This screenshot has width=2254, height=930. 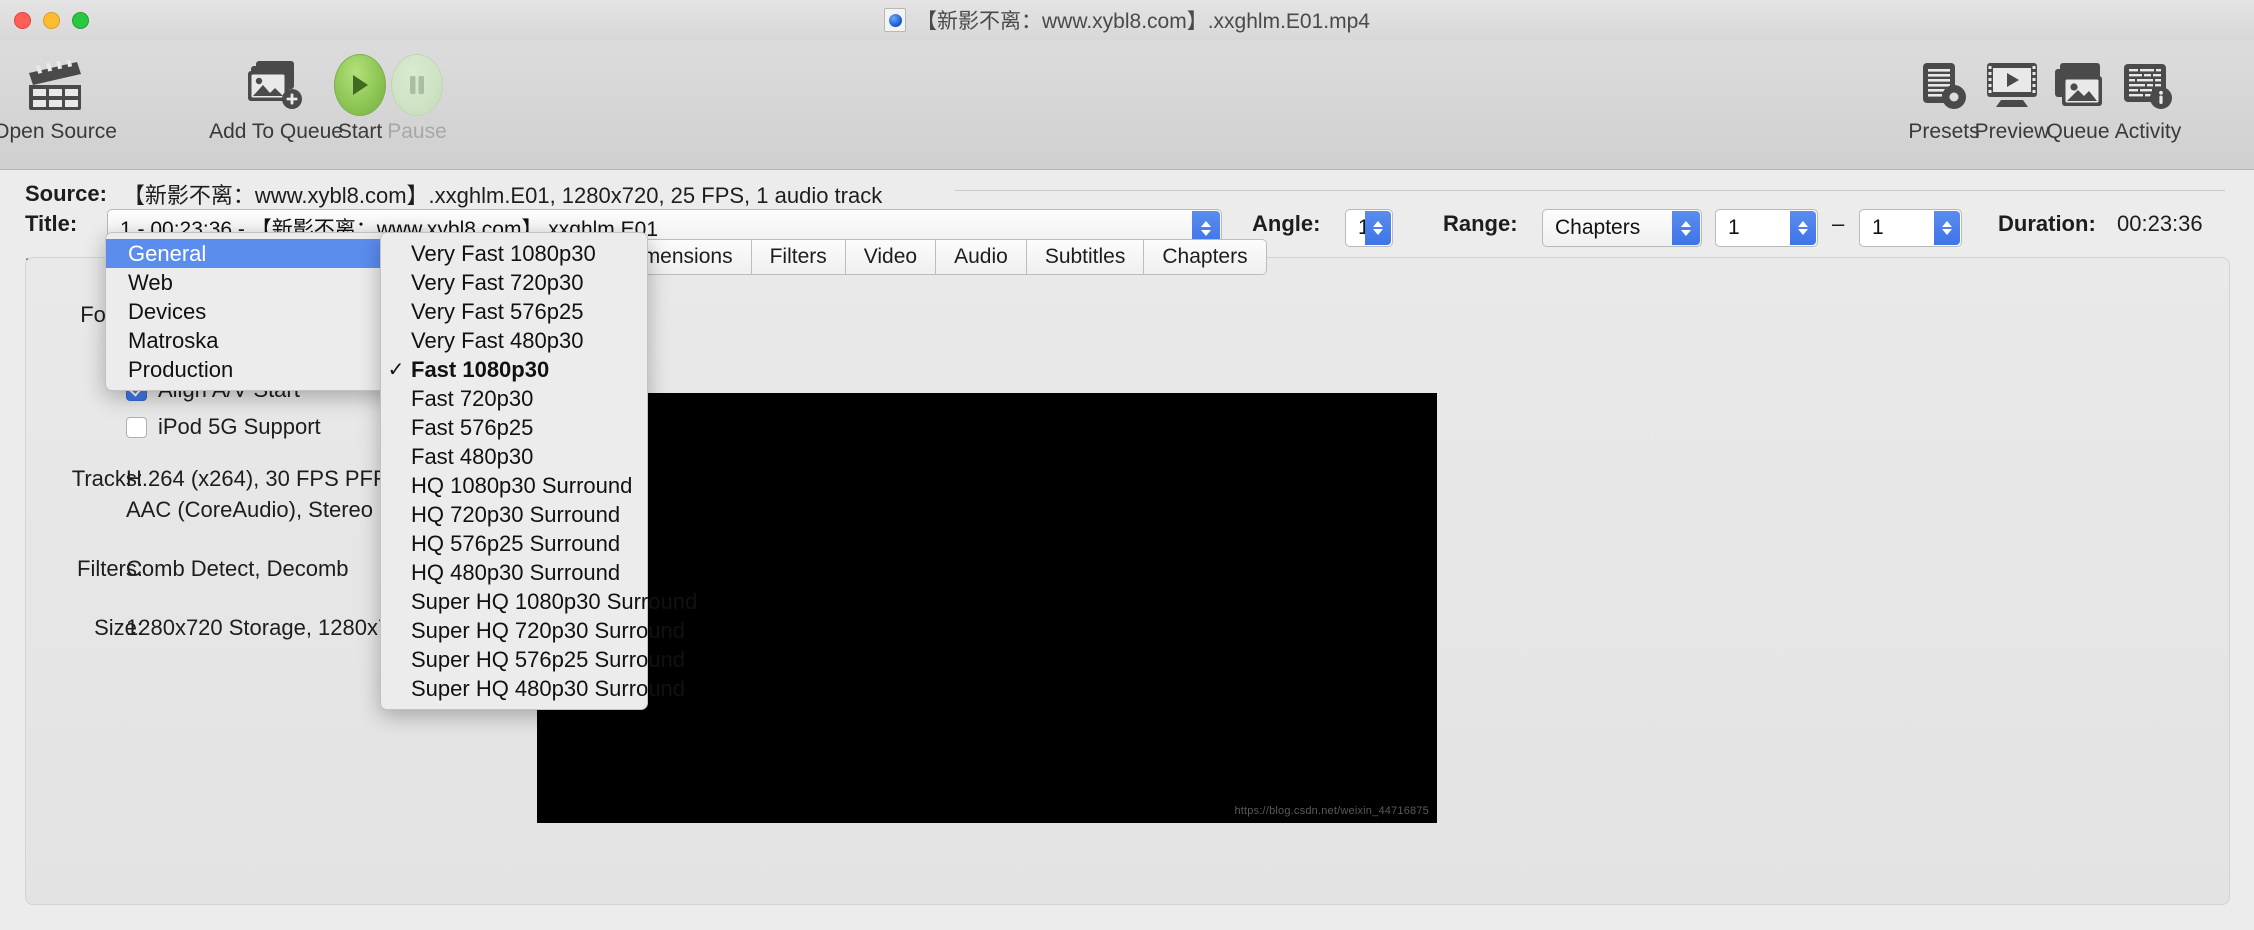 I want to click on ipod-support-checkbox-row: iPod 5G Support, so click(x=223, y=427).